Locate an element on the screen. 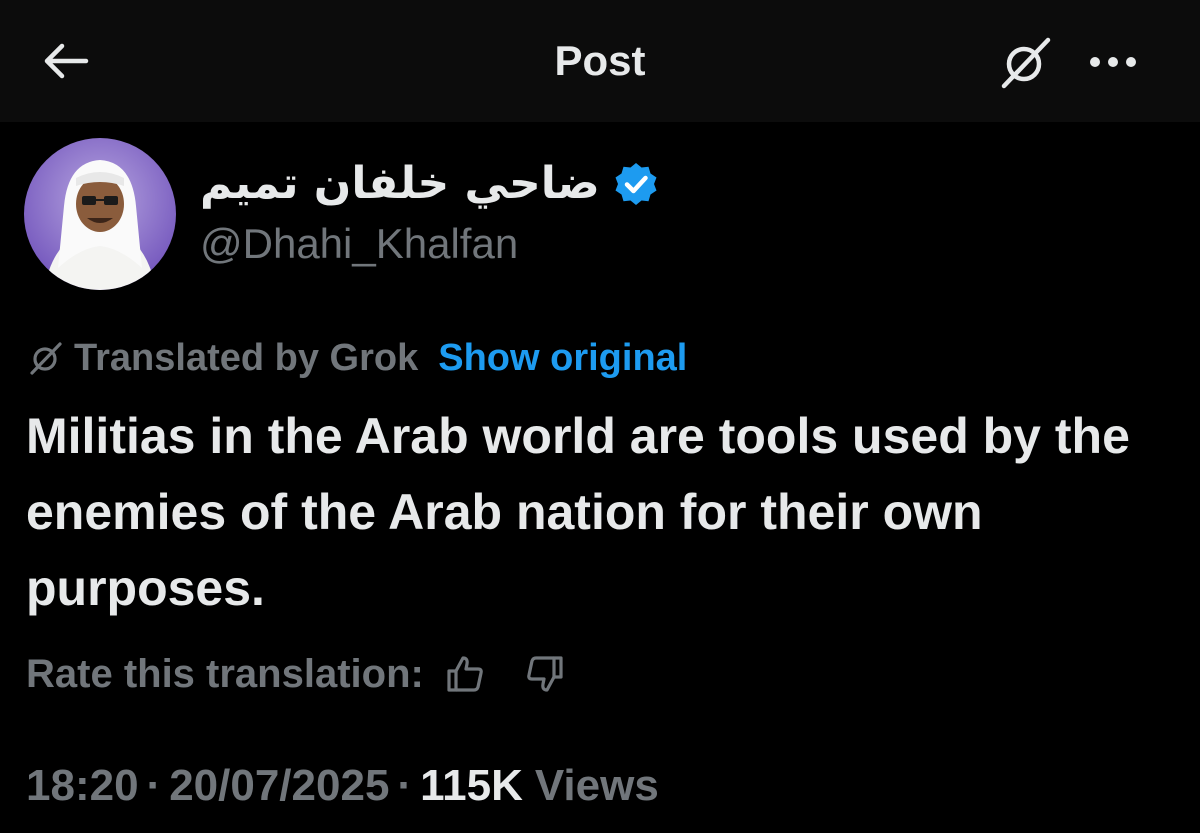 The width and height of the screenshot is (1200, 833). translation-info-row: Translated by Grok Show original is located at coordinates (356, 358).